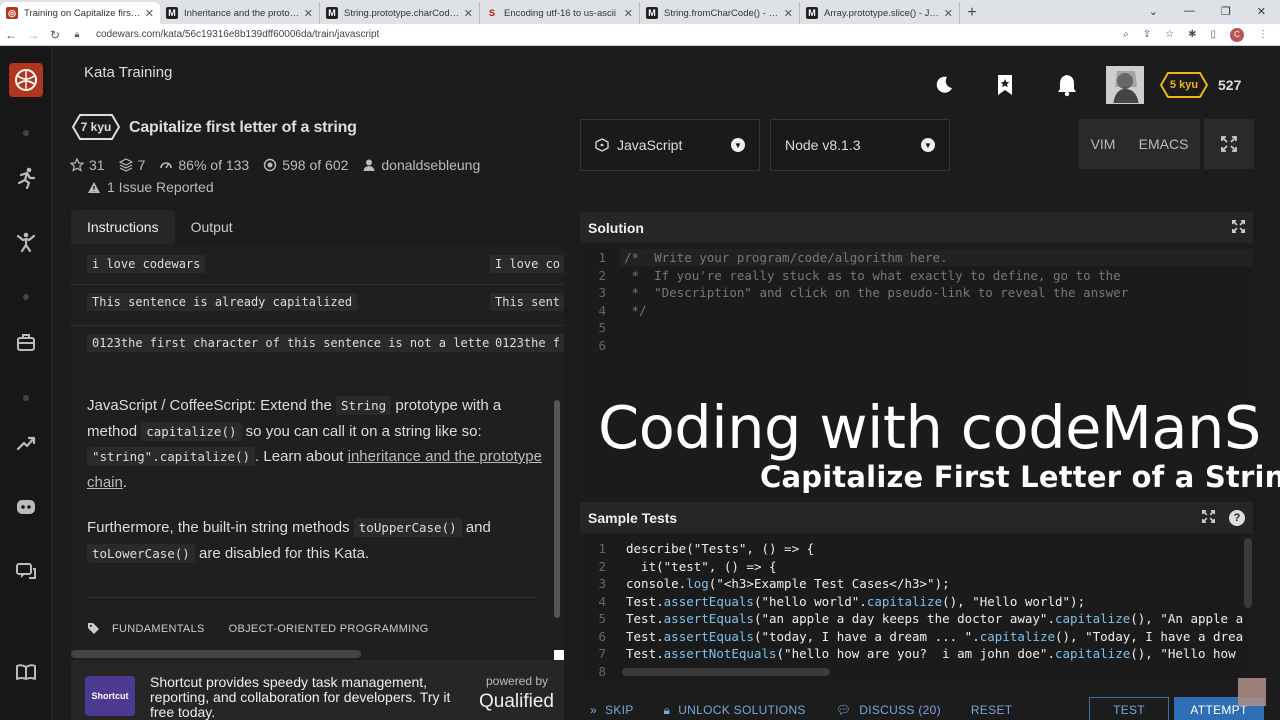  What do you see at coordinates (1147, 34) in the screenshot?
I see `share-icon: ⇪` at bounding box center [1147, 34].